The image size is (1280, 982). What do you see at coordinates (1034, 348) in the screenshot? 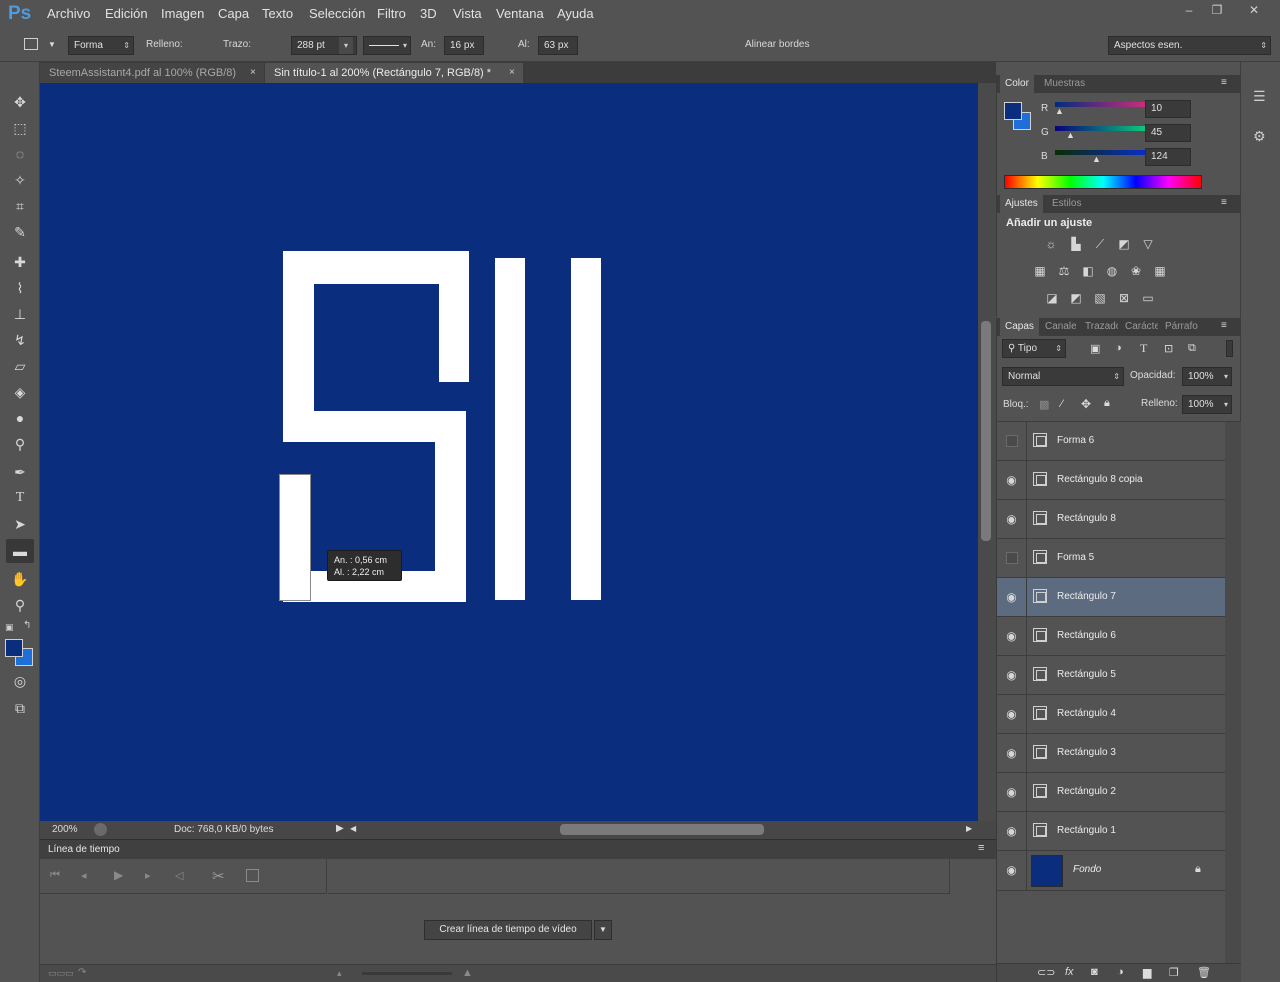
I see `layer-filter-select: ⚲ Tipo ⇕` at bounding box center [1034, 348].